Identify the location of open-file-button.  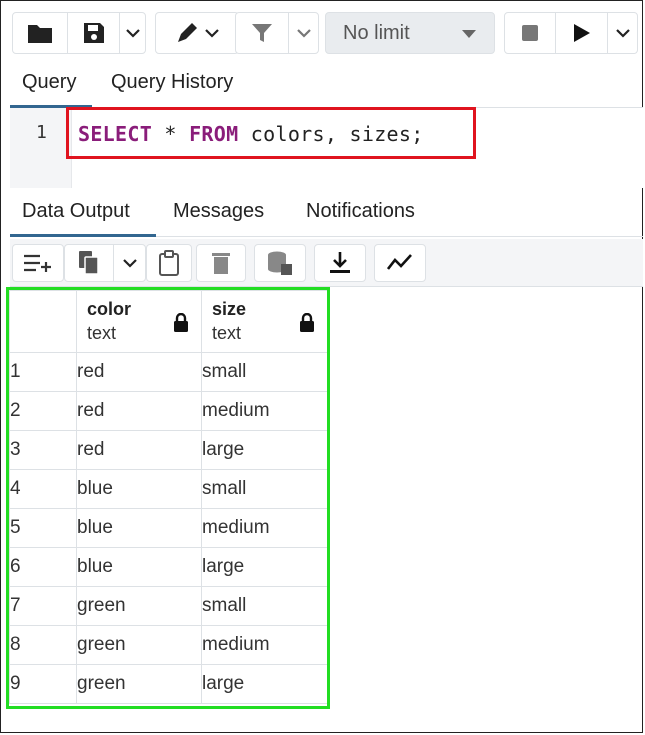
(40, 33).